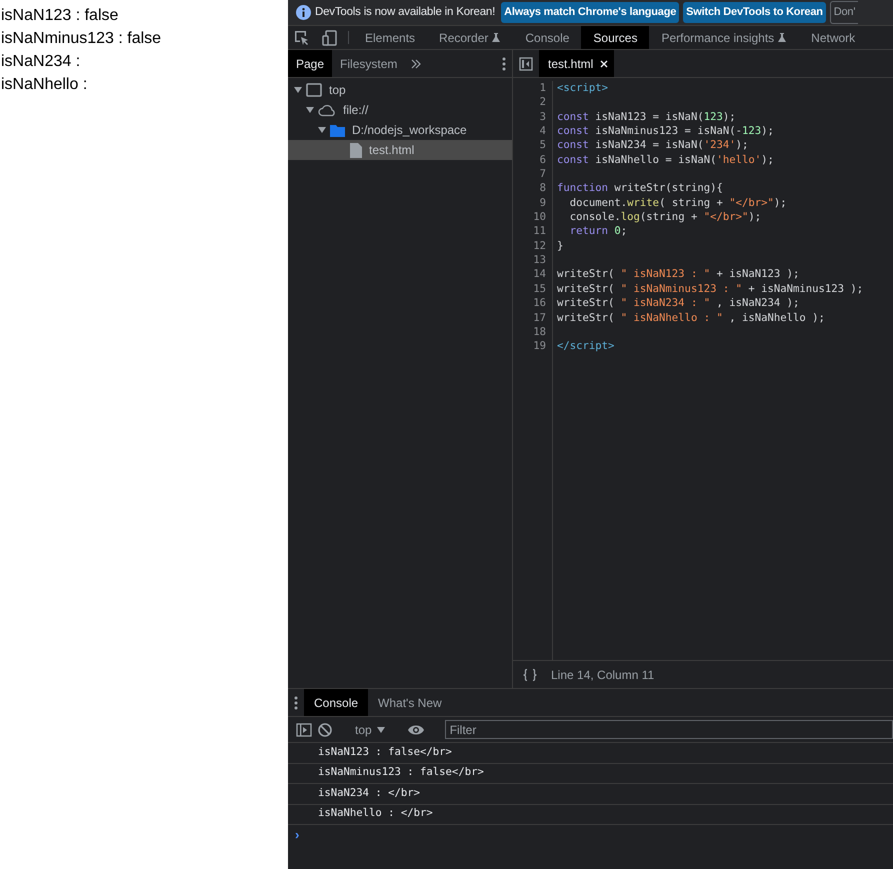  Describe the element at coordinates (370, 729) in the screenshot. I see `context-selector: top` at that location.